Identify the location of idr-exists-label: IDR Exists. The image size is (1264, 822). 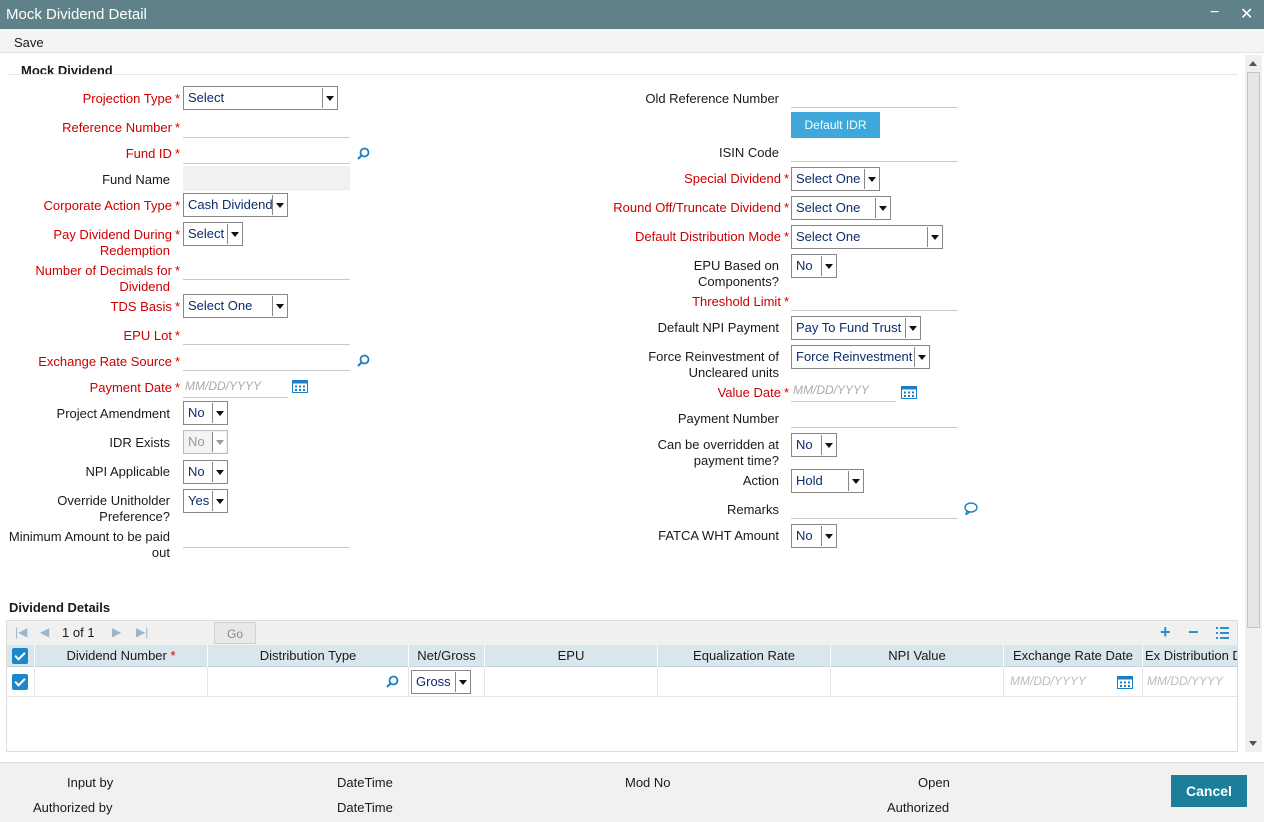
(139, 442).